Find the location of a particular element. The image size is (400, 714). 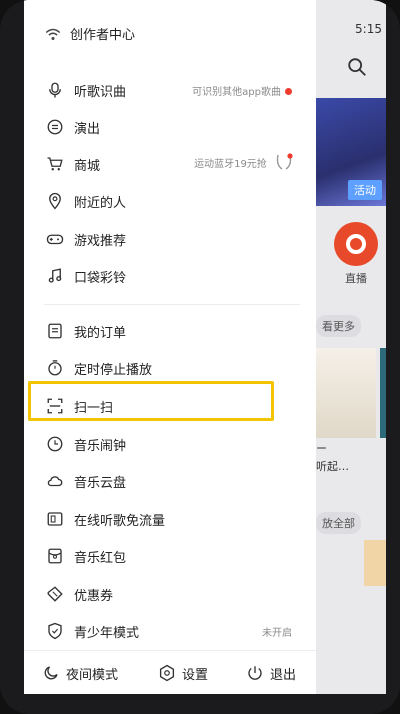

menu-item-label: 口袋彩铃 is located at coordinates (100, 278).